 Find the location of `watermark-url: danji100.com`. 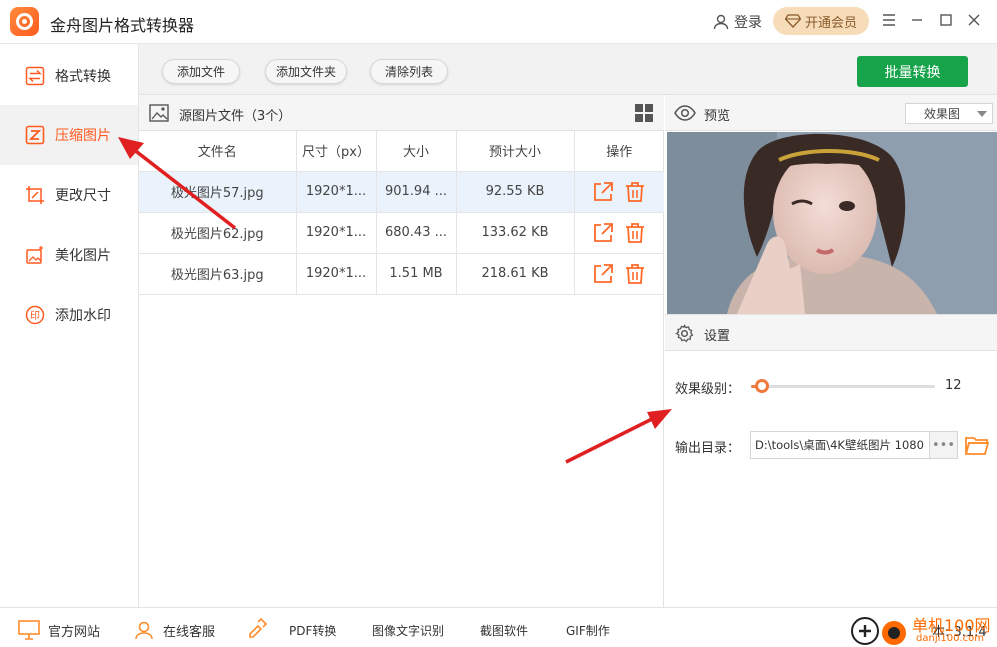

watermark-url: danji100.com is located at coordinates (950, 638).